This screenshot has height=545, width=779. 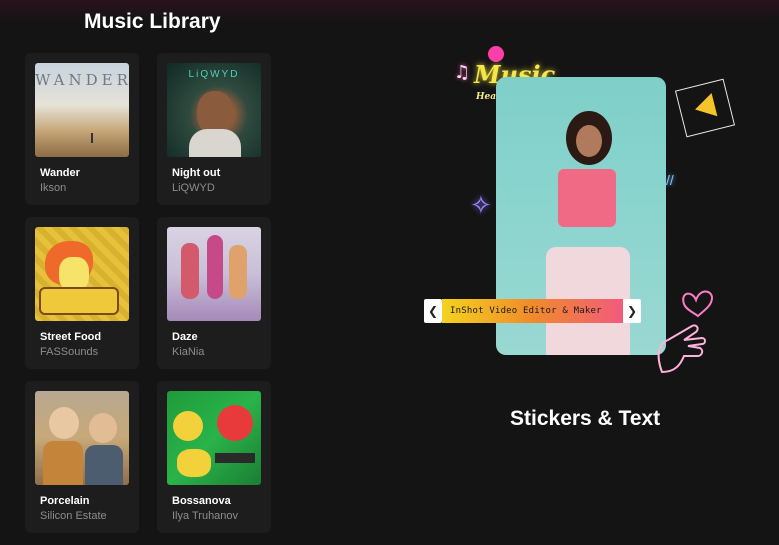 I want to click on album-art-night-out: LiQWYD, so click(x=214, y=110).